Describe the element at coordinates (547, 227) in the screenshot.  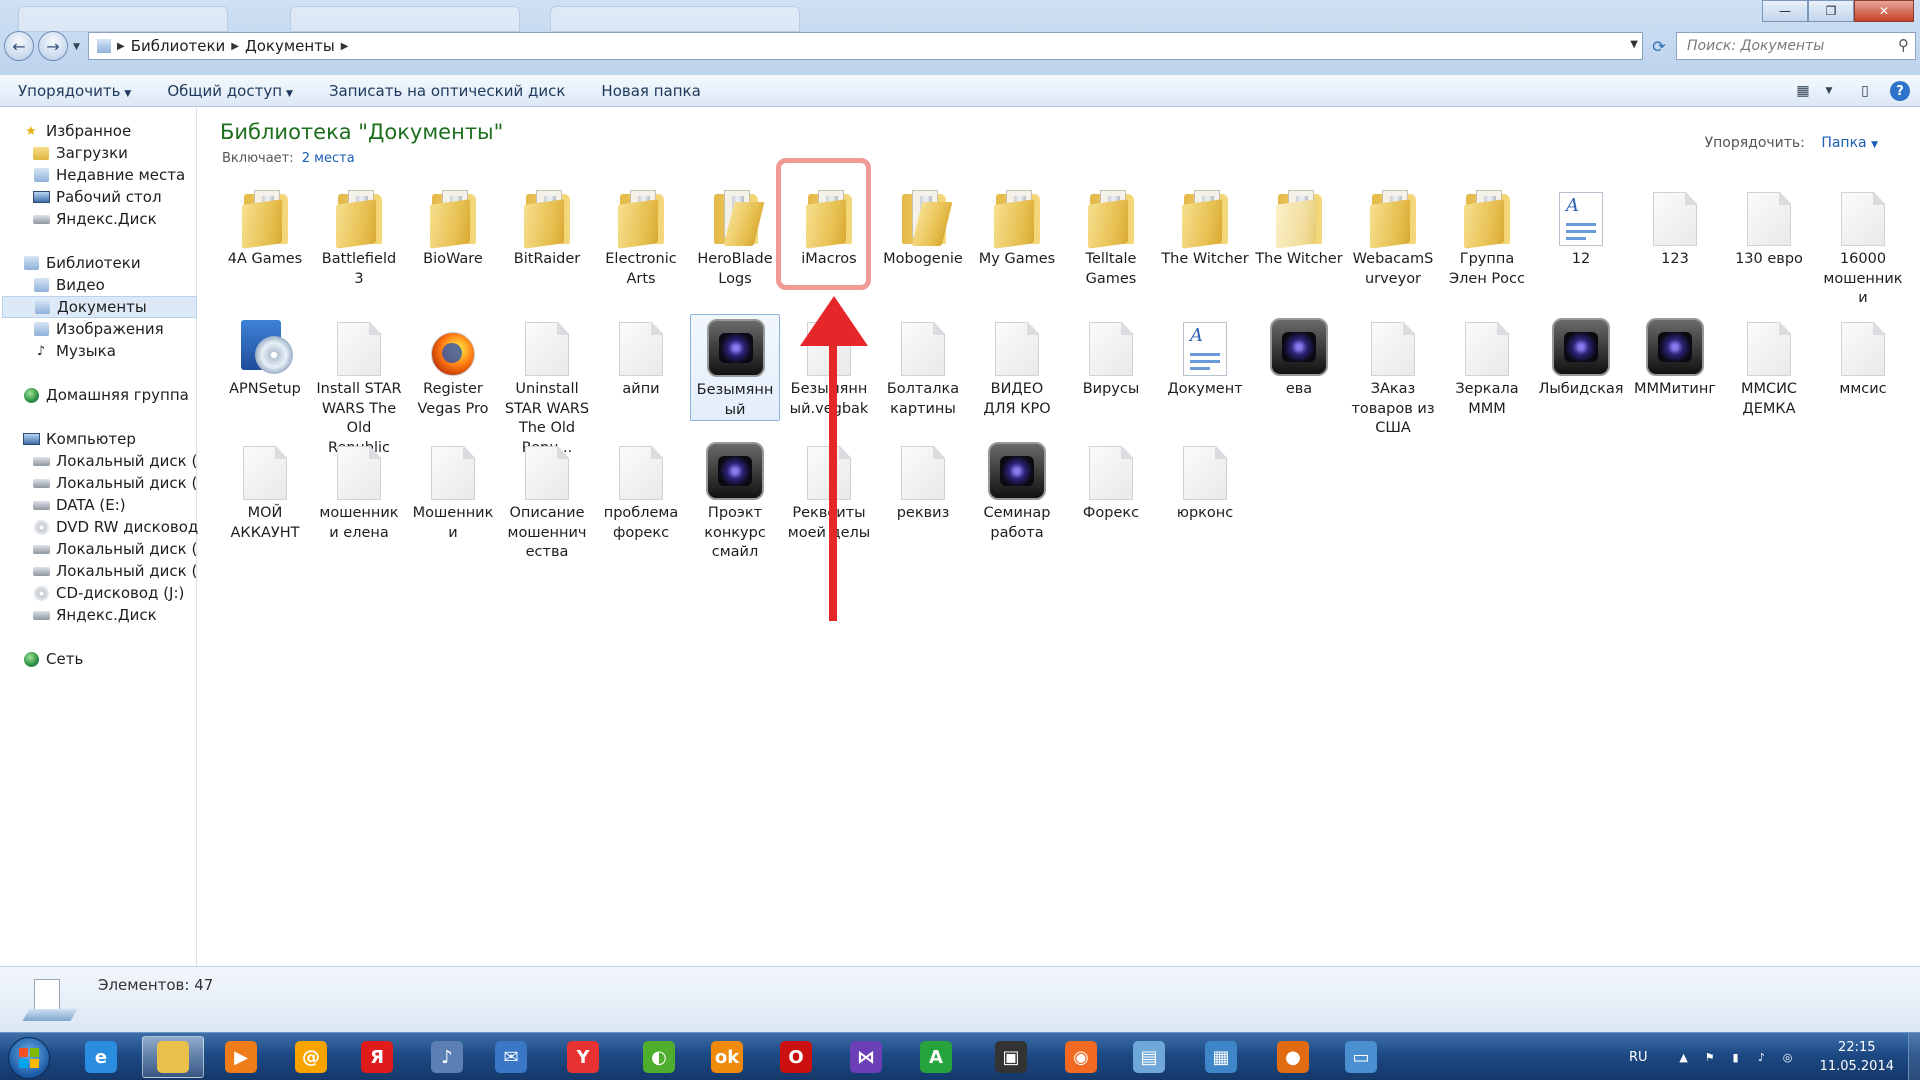
I see `folder-item: BitRaider` at that location.